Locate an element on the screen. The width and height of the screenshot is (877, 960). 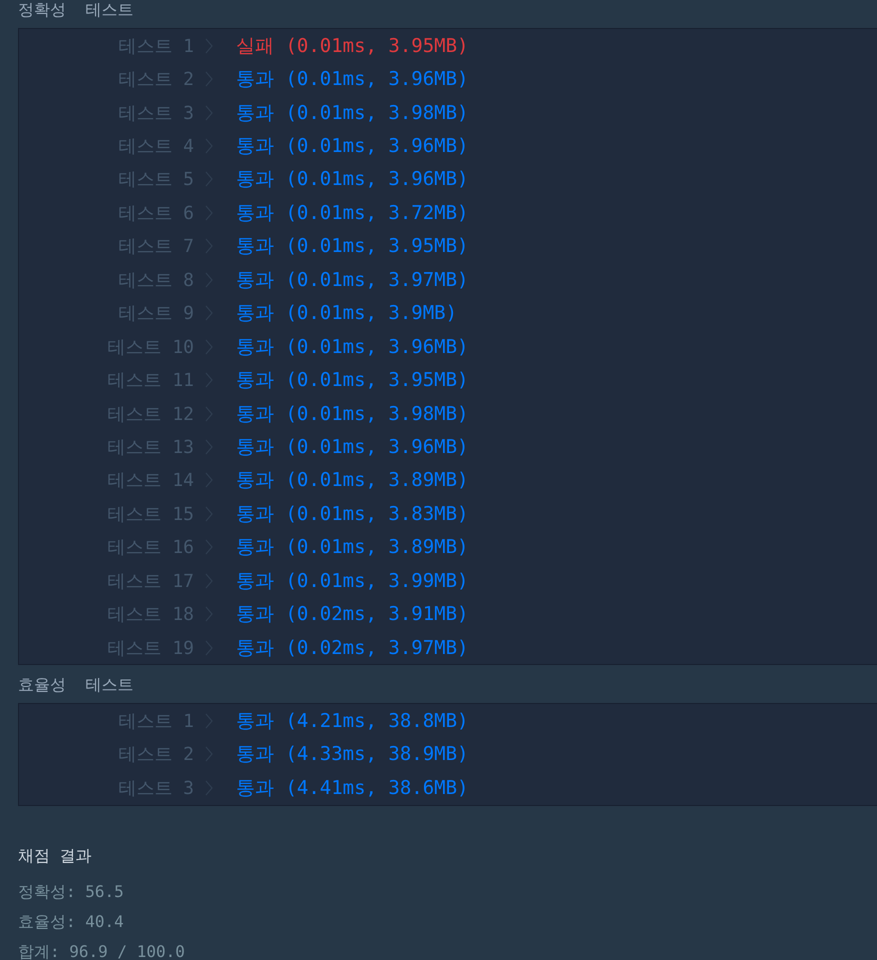
test-result: 통과 (4.21ms, 38.8MB) is located at coordinates (352, 721).